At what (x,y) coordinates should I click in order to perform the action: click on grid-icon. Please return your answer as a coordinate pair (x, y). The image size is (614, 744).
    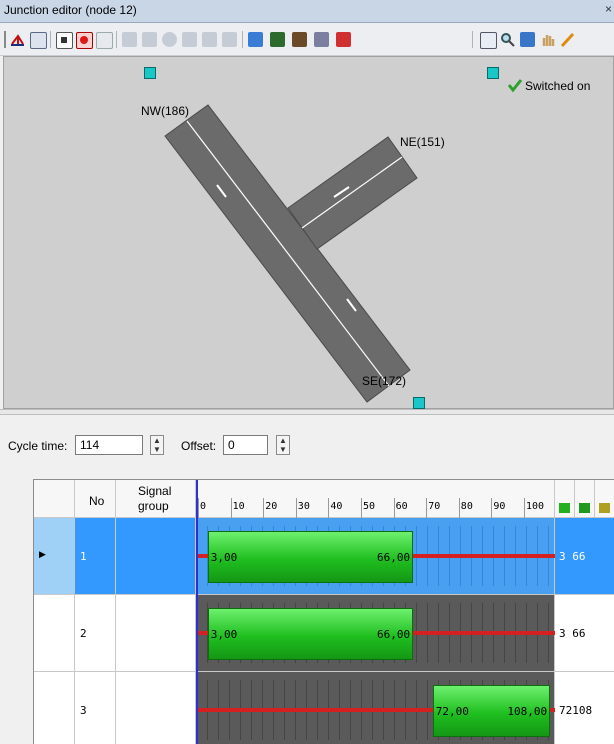
    Looking at the image, I should click on (38, 40).